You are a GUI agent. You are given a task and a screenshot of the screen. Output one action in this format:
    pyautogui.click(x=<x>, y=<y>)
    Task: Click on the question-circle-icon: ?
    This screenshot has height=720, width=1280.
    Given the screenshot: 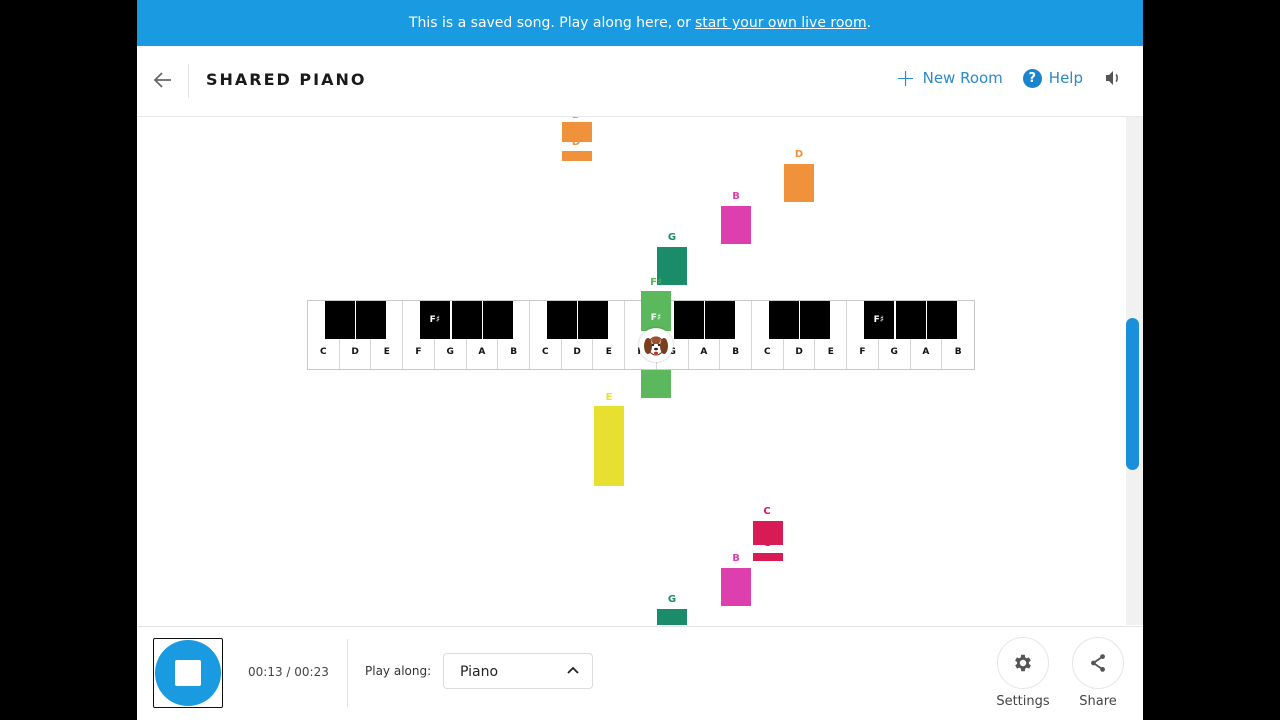 What is the action you would take?
    pyautogui.click(x=1032, y=78)
    